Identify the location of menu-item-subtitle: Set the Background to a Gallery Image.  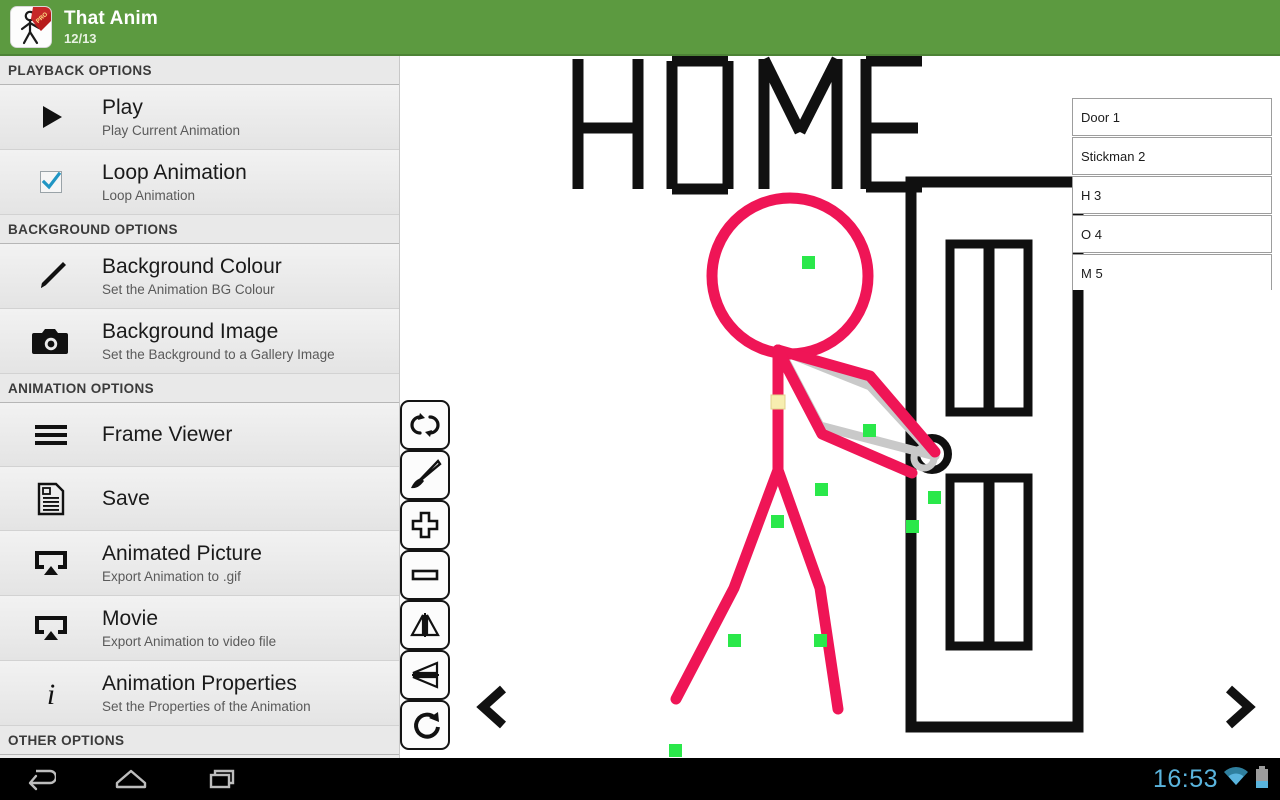
(218, 354).